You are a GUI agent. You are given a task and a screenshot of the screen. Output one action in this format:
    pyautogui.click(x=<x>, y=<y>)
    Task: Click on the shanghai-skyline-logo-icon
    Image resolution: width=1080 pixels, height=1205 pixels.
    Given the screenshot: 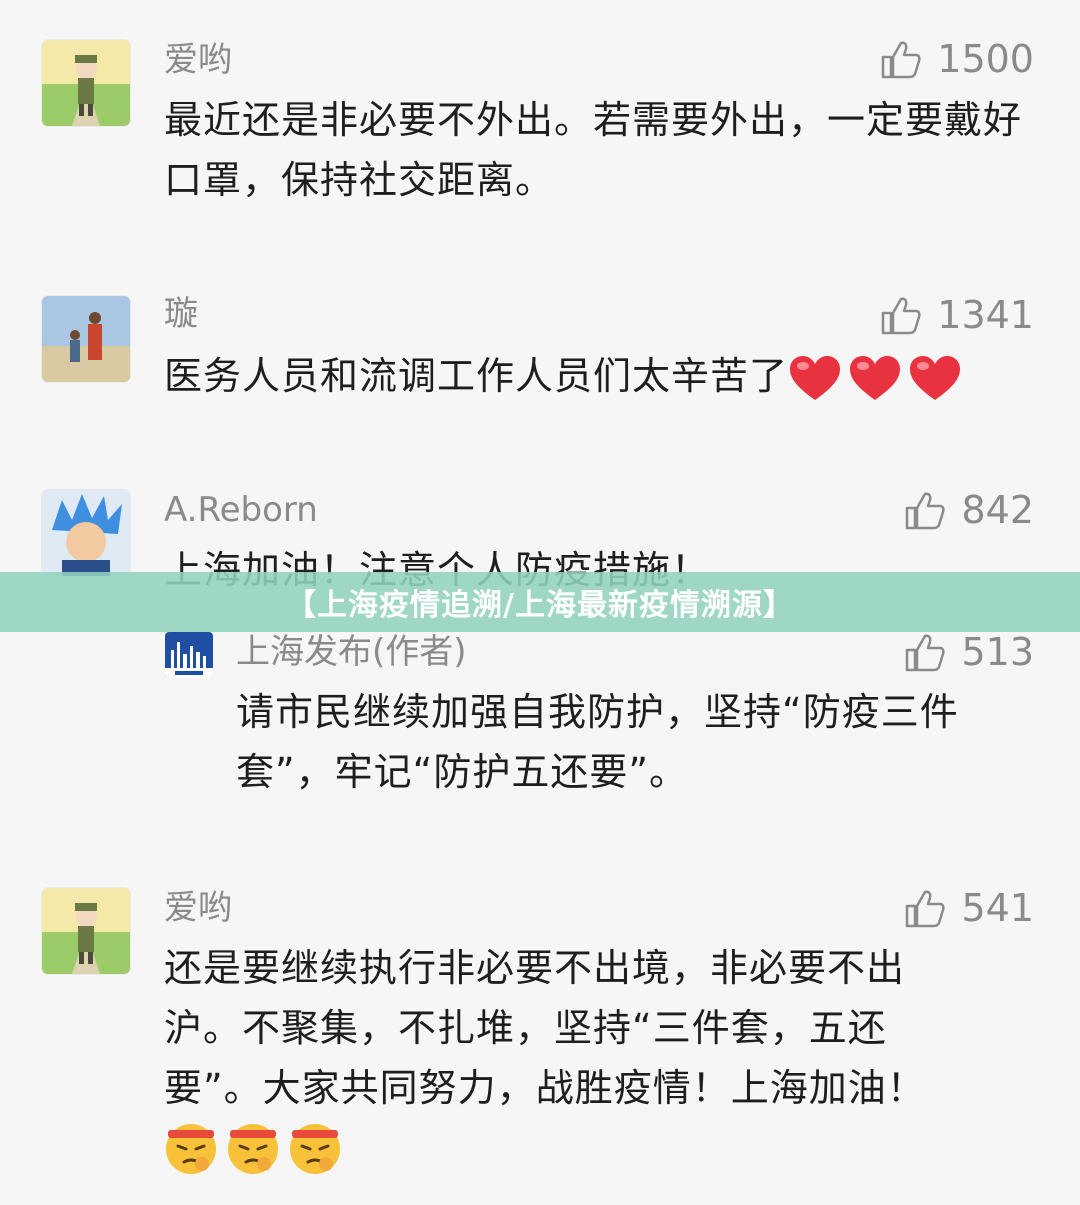 What is the action you would take?
    pyautogui.click(x=189, y=655)
    